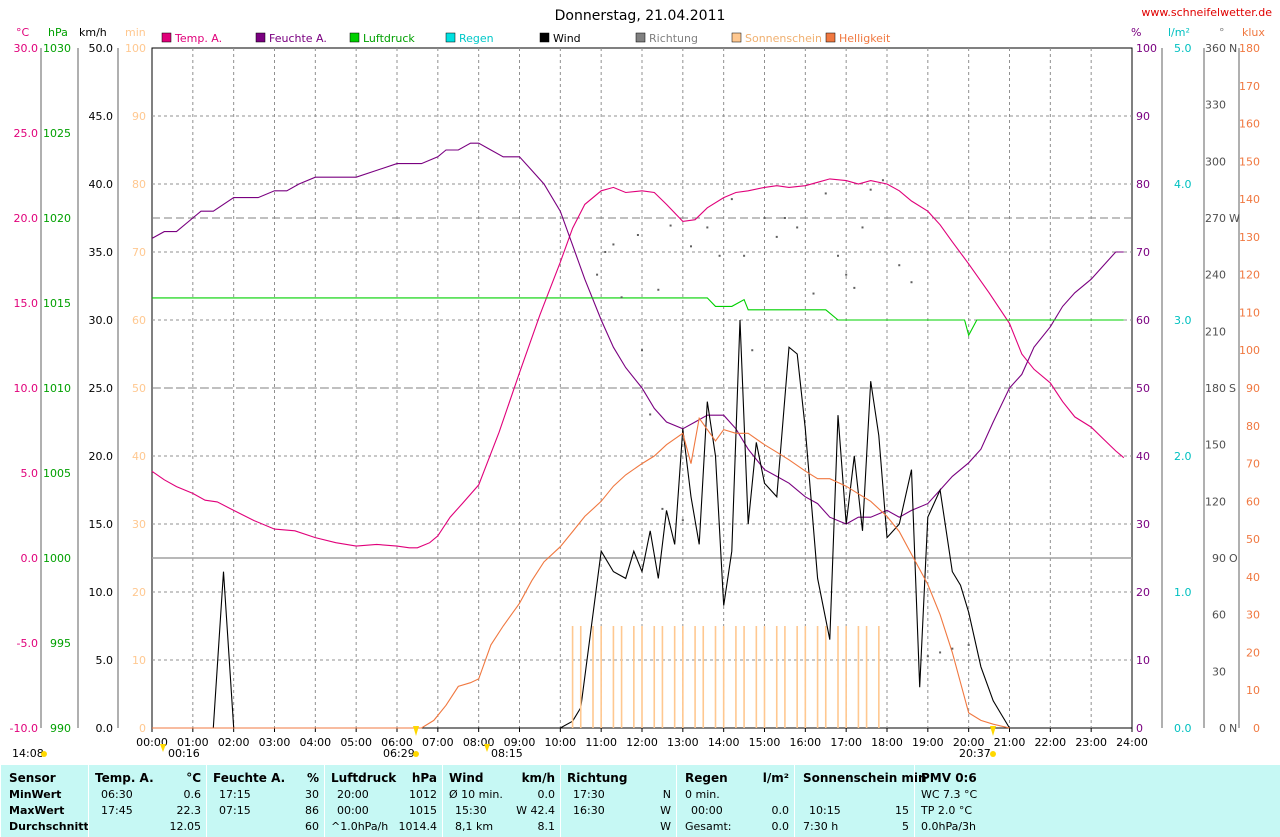  I want to click on stats-dir-max-val: W, so click(665, 810).